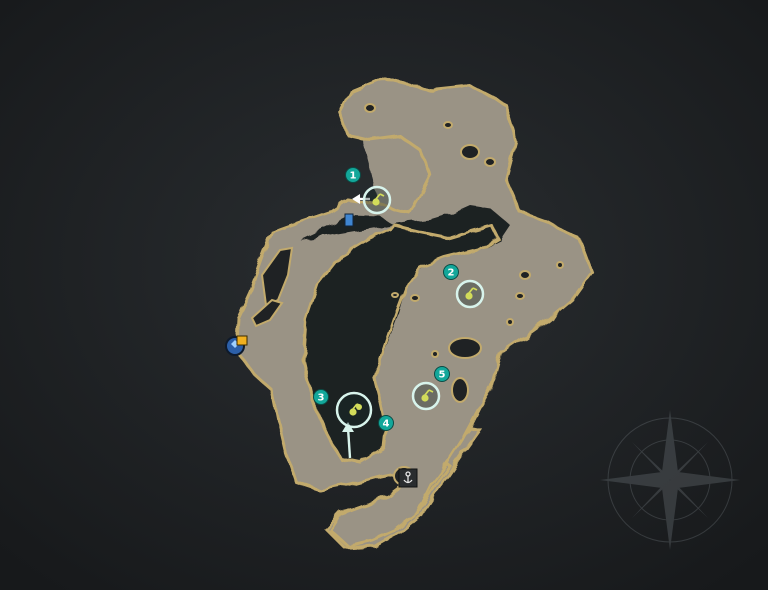 This screenshot has width=768, height=590. Describe the element at coordinates (321, 398) in the screenshot. I see `marker-number: 3` at that location.